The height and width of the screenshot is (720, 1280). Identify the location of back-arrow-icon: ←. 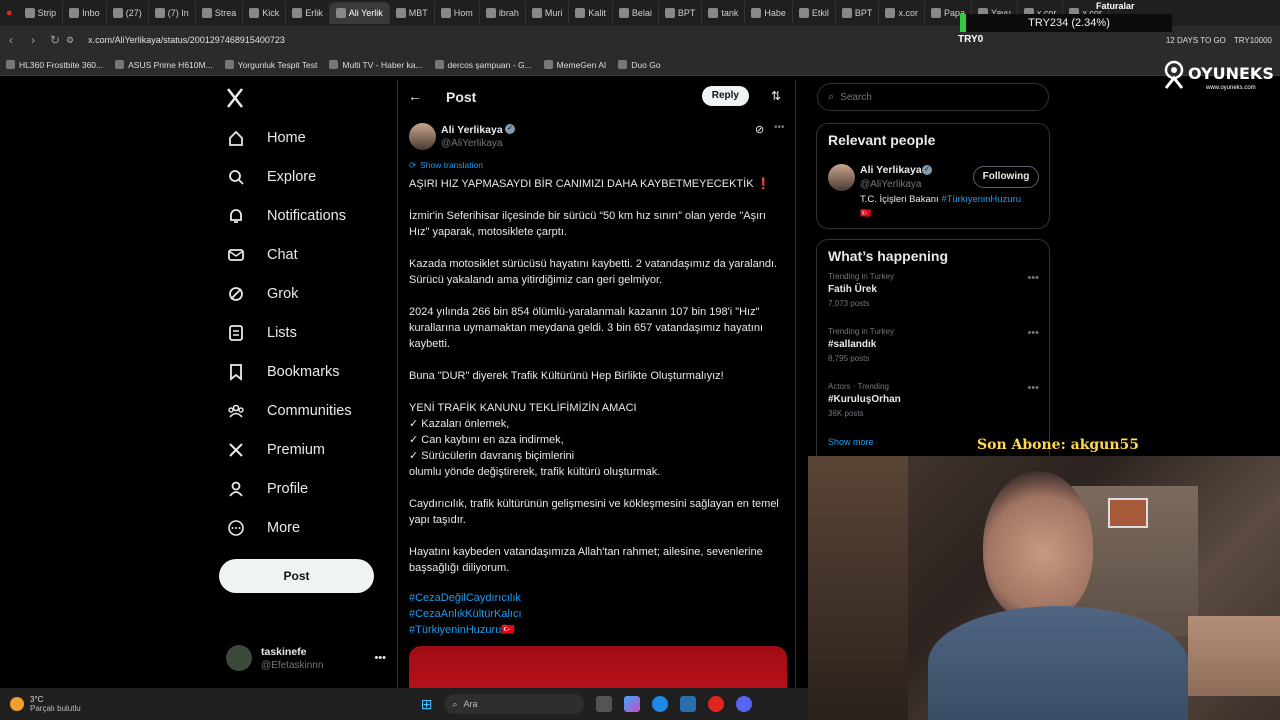
(415, 96).